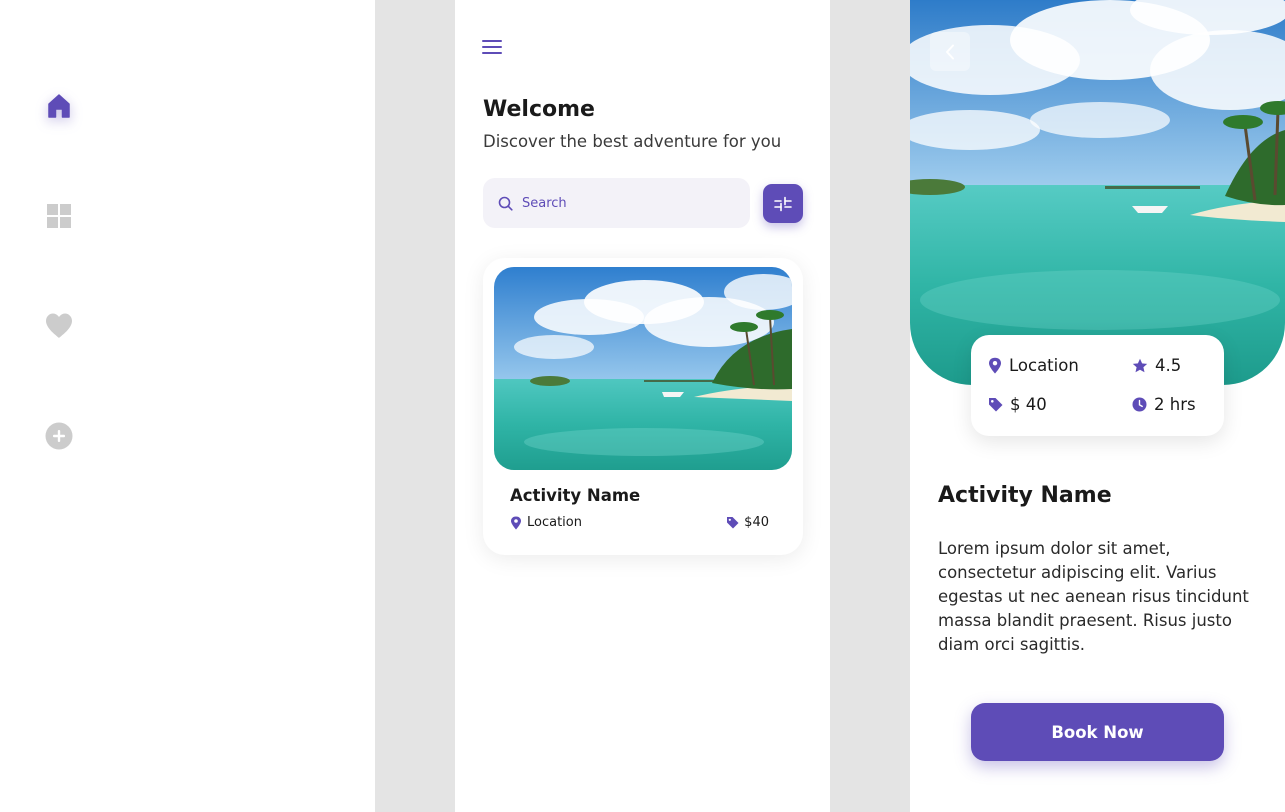  I want to click on activity-card: Activity Name Location $40, so click(643, 406).